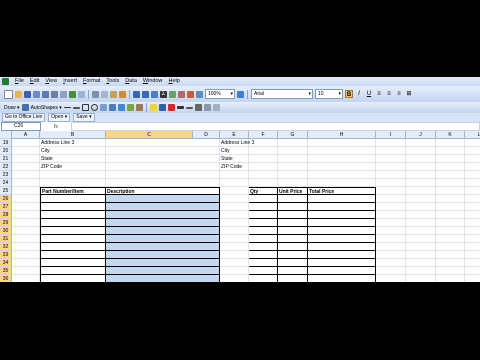 This screenshot has height=360, width=480. What do you see at coordinates (51, 81) in the screenshot?
I see `menu-view: View` at bounding box center [51, 81].